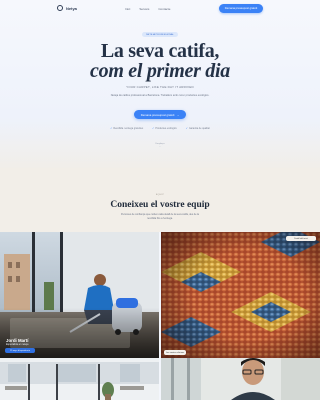  I want to click on office-tag: Les nostres oficines, so click(175, 352).